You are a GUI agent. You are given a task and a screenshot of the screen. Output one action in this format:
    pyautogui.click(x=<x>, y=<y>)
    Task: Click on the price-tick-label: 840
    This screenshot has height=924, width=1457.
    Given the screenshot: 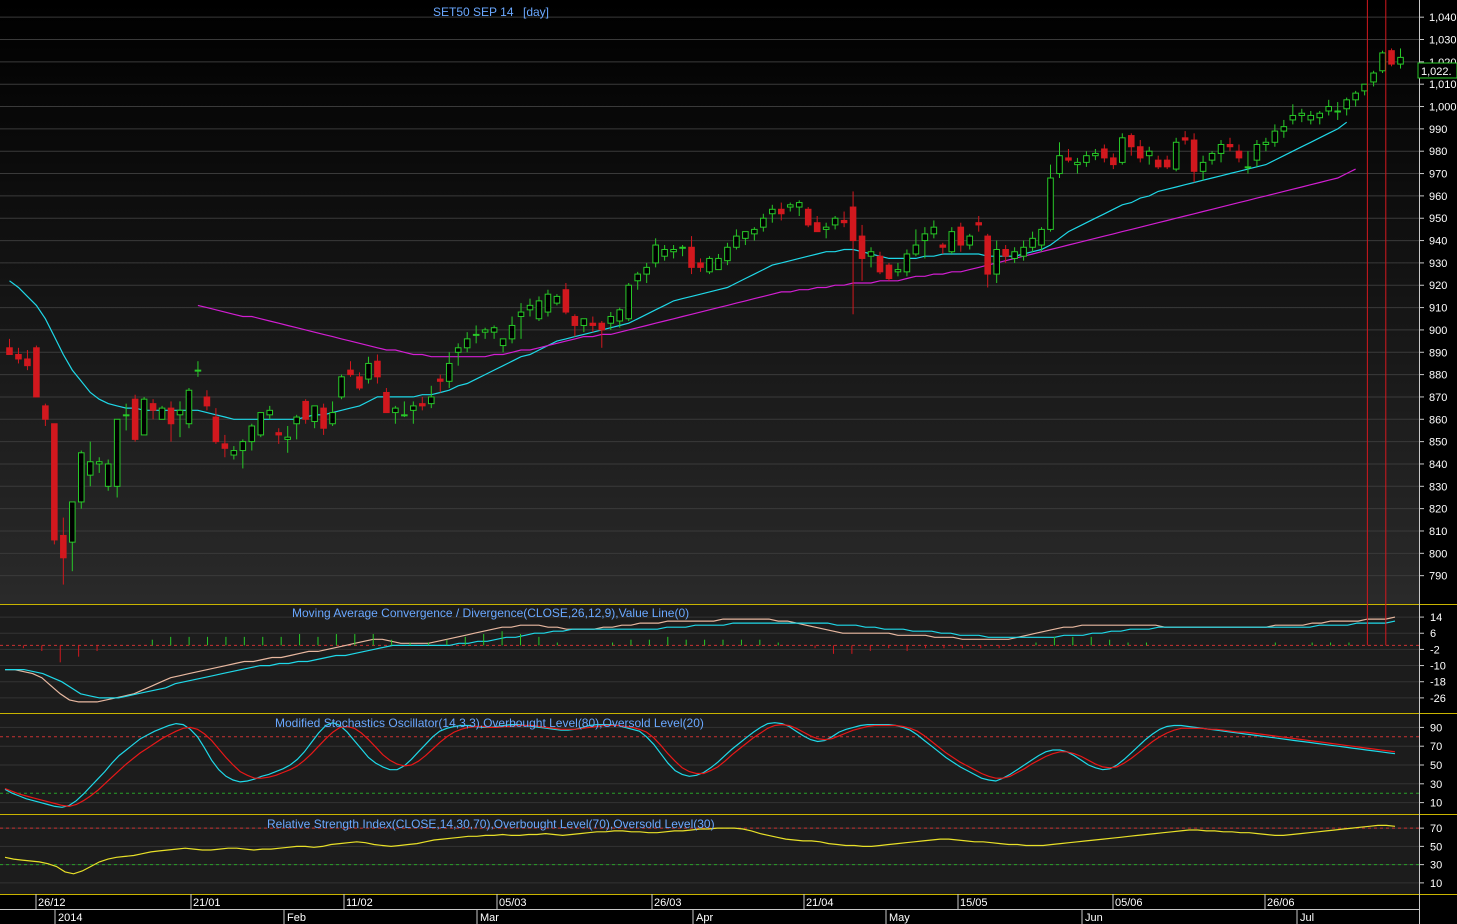 What is the action you would take?
    pyautogui.click(x=1438, y=465)
    